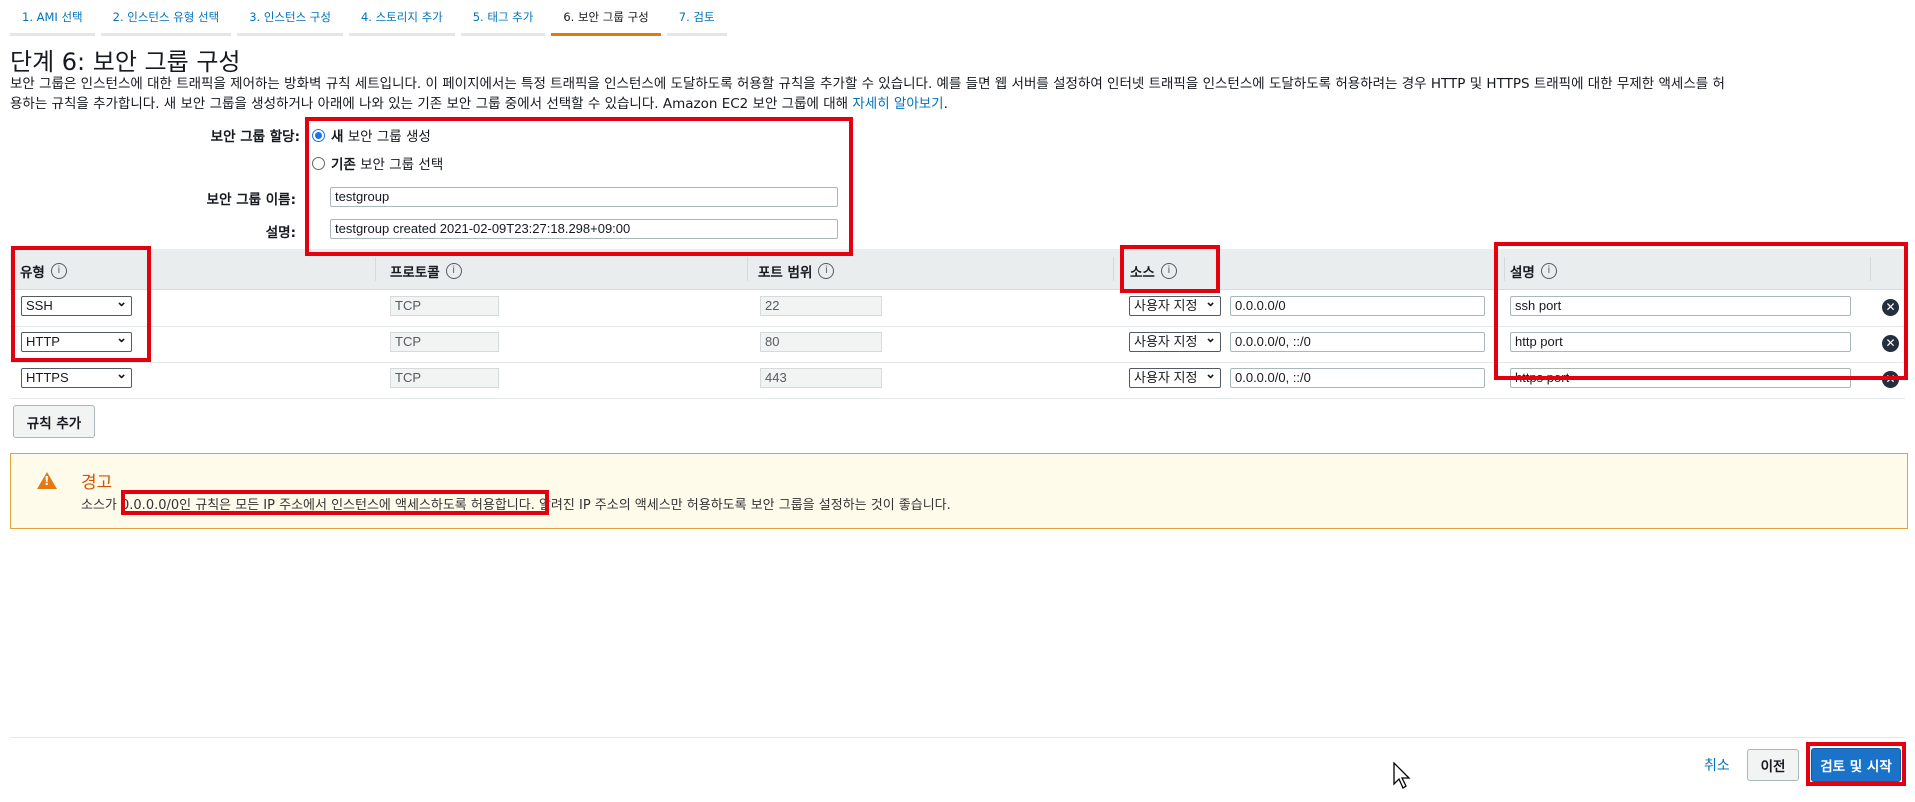  What do you see at coordinates (1680, 378) in the screenshot?
I see `description-input: https port` at bounding box center [1680, 378].